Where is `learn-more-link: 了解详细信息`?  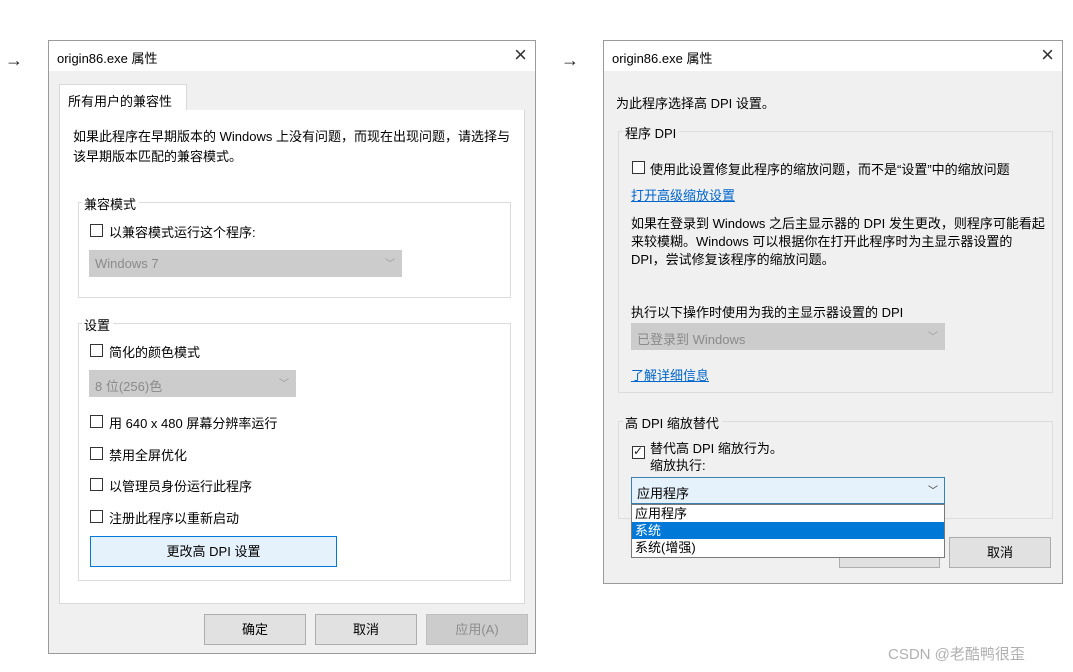
learn-more-link: 了解详细信息 is located at coordinates (670, 374).